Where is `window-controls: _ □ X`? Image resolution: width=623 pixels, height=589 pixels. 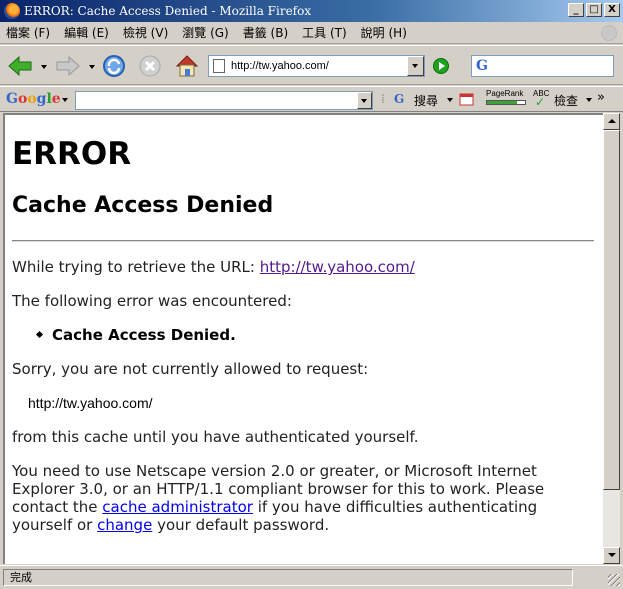
window-controls: _ □ X is located at coordinates (594, 10).